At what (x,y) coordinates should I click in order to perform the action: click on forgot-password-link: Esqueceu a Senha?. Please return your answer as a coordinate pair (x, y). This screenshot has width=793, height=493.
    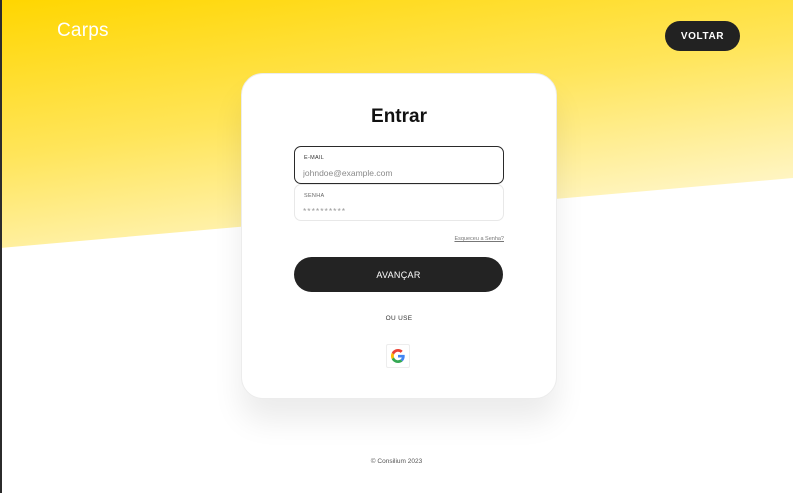
    Looking at the image, I should click on (479, 239).